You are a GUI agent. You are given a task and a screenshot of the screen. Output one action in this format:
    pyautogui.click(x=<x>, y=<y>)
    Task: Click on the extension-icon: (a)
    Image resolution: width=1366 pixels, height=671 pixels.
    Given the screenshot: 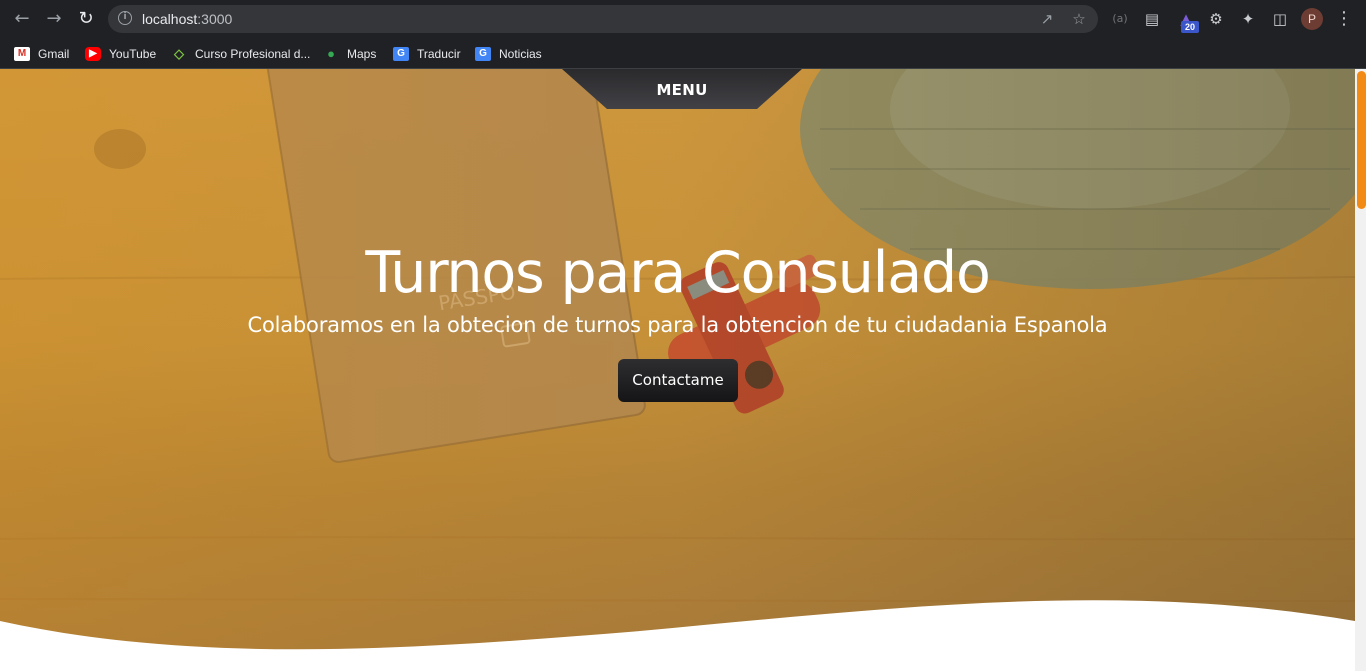 What is the action you would take?
    pyautogui.click(x=1120, y=19)
    